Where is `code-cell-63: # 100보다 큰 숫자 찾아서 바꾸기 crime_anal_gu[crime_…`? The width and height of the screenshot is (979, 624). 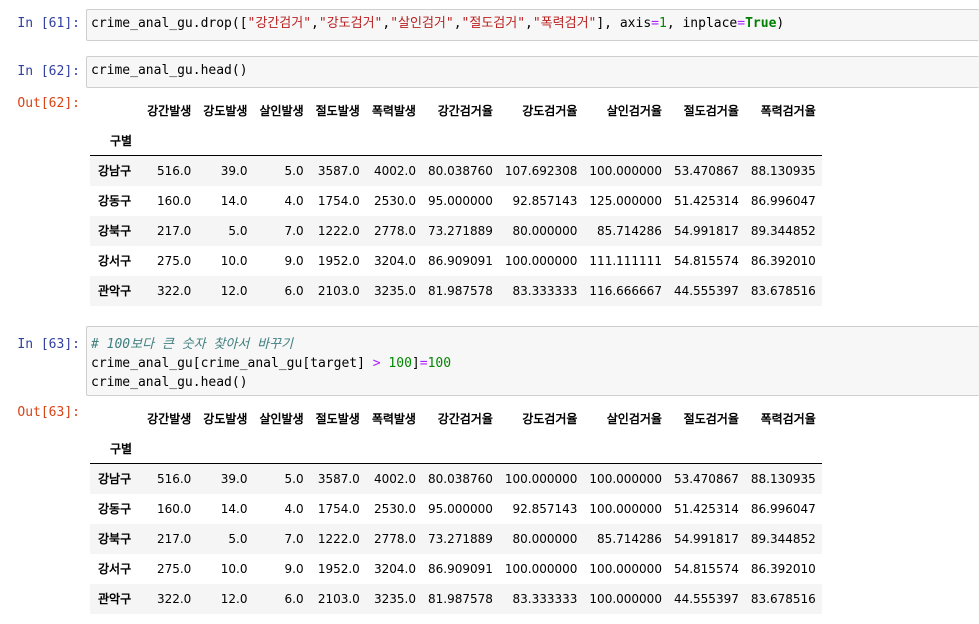 code-cell-63: # 100보다 큰 숫자 찾아서 바꾸기 crime_anal_gu[crime_… is located at coordinates (532, 361).